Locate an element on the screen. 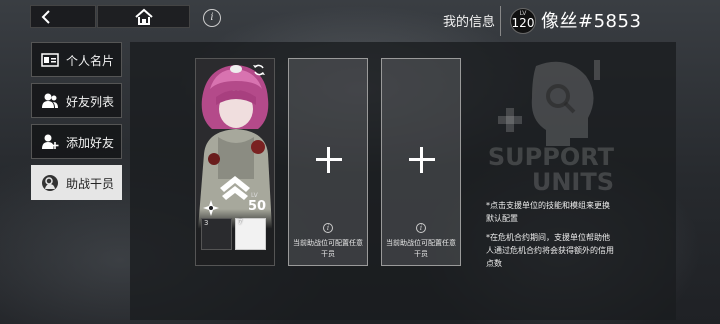 The width and height of the screenshot is (720, 324). note-1: *点击支援单位的技能和模组来更换默认配置 is located at coordinates (548, 212).